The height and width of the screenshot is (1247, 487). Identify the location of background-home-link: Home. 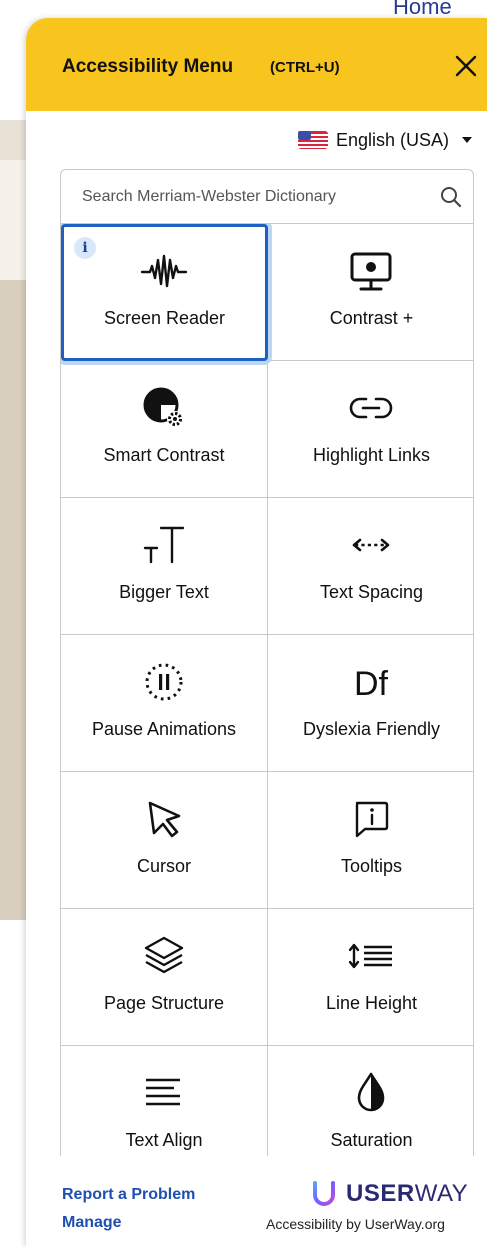
(422, 10).